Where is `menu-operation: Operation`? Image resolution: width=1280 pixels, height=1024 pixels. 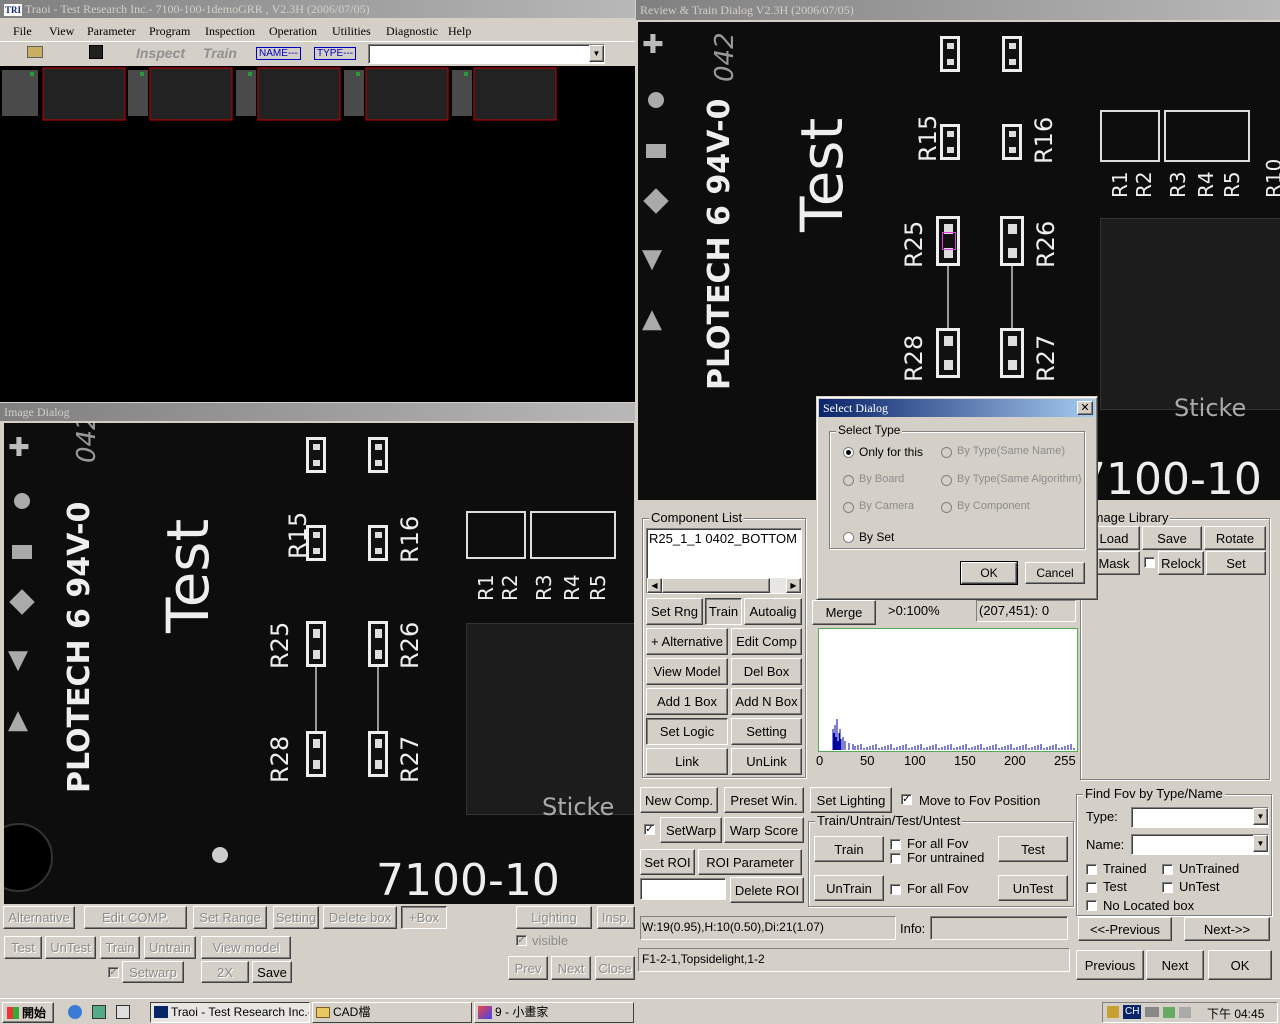 menu-operation: Operation is located at coordinates (293, 31).